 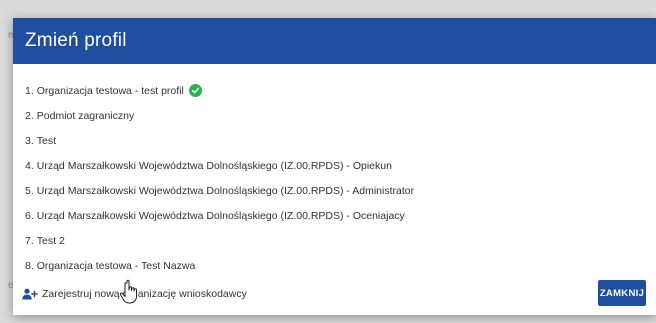 What do you see at coordinates (195, 90) in the screenshot?
I see `check-circle-icon` at bounding box center [195, 90].